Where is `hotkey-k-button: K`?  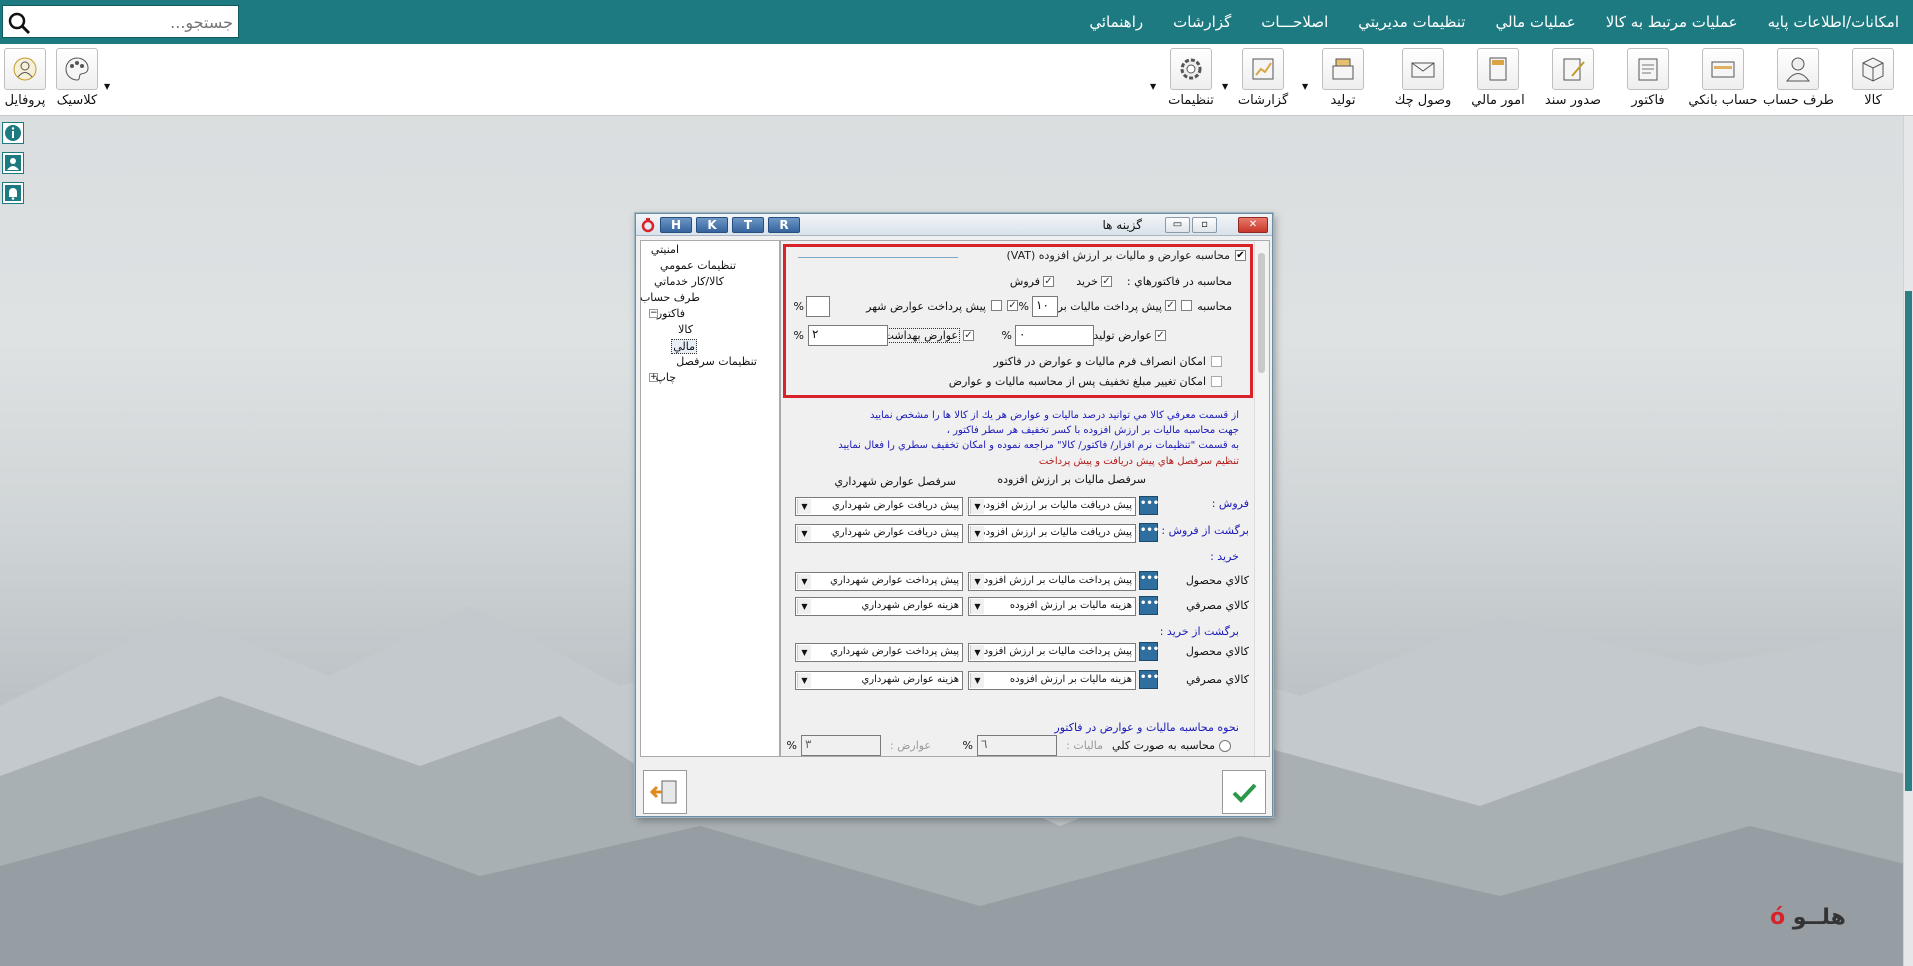
hotkey-k-button: K is located at coordinates (712, 225).